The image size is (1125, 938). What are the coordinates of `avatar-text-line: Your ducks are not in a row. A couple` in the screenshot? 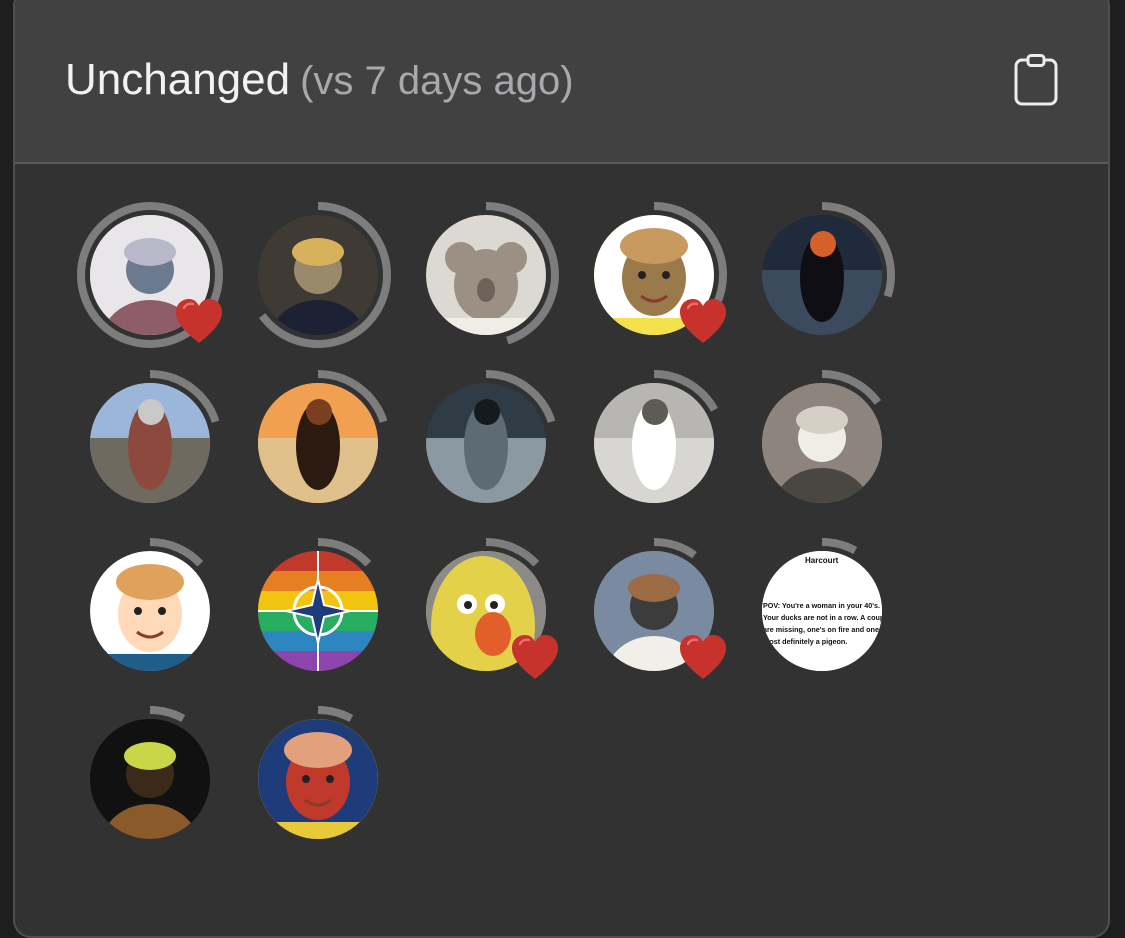 It's located at (826, 617).